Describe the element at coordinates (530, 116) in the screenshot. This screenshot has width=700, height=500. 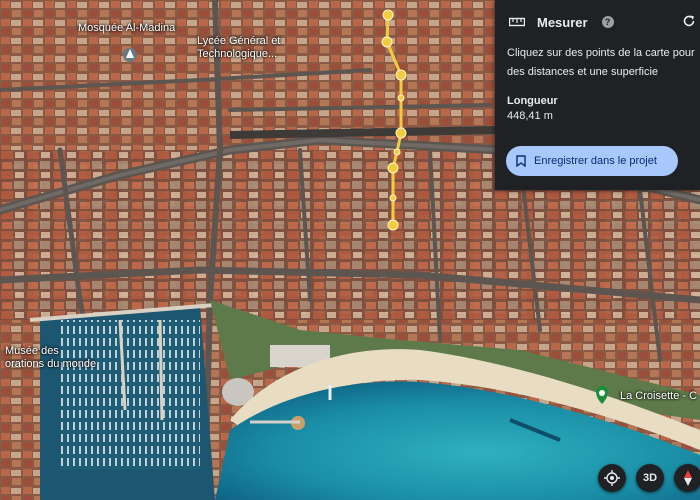
I see `length-value: 448,41 m` at that location.